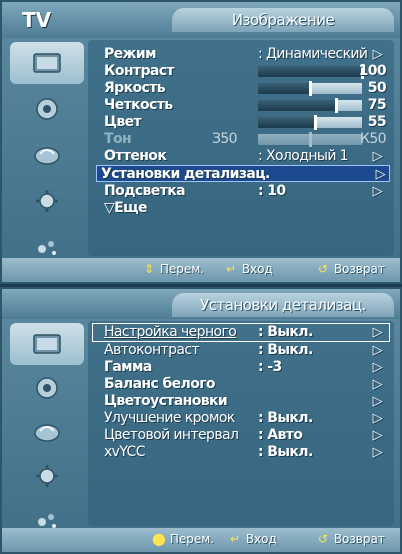 This screenshot has height=554, width=402. I want to click on menu-row-tint: Тон З50 К50, so click(243, 139).